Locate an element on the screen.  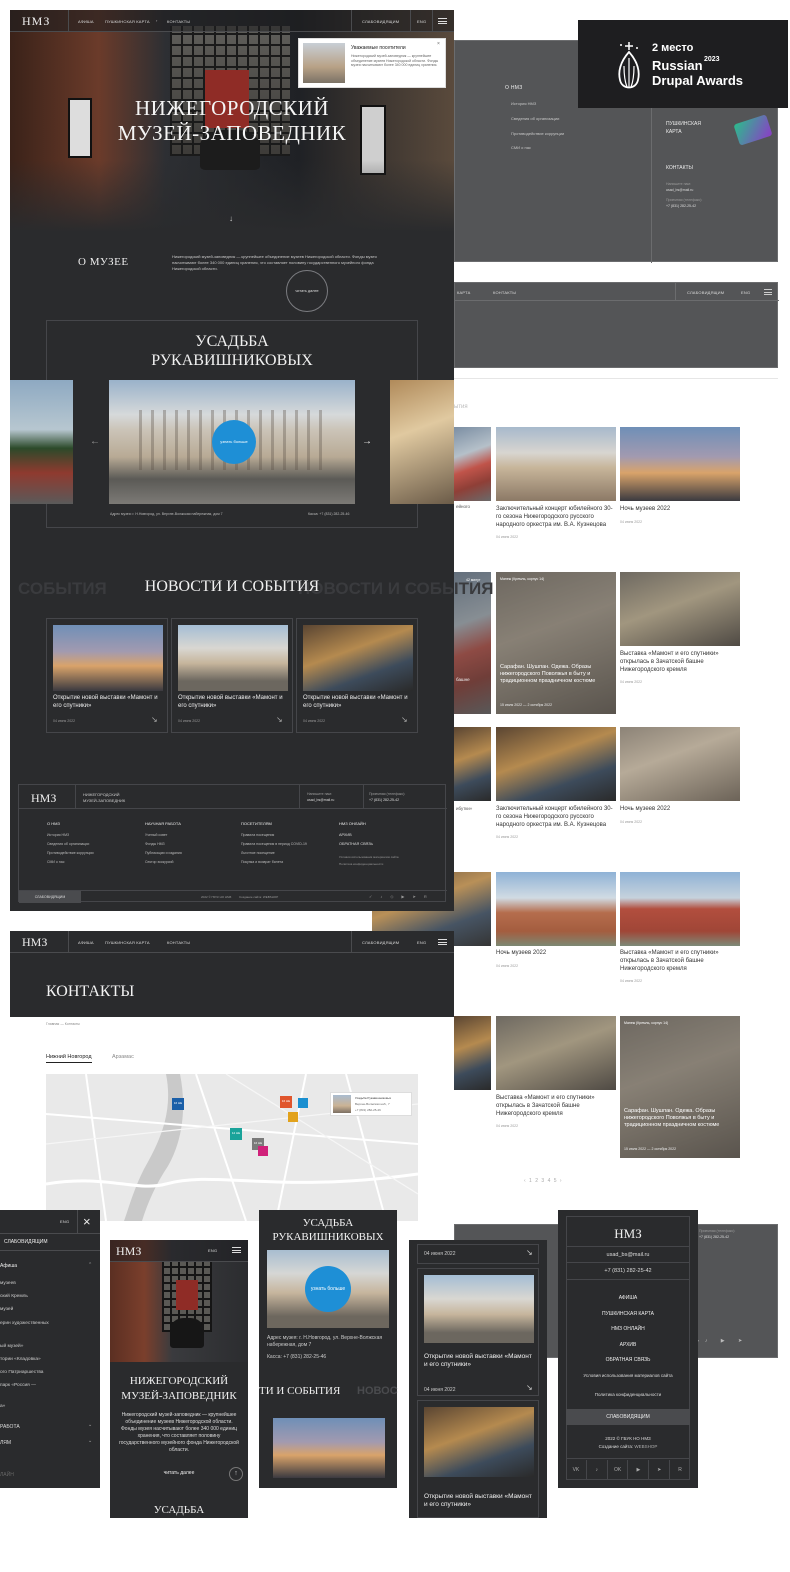
footer-link: Сведения об организации is located at coordinates (93, 844).